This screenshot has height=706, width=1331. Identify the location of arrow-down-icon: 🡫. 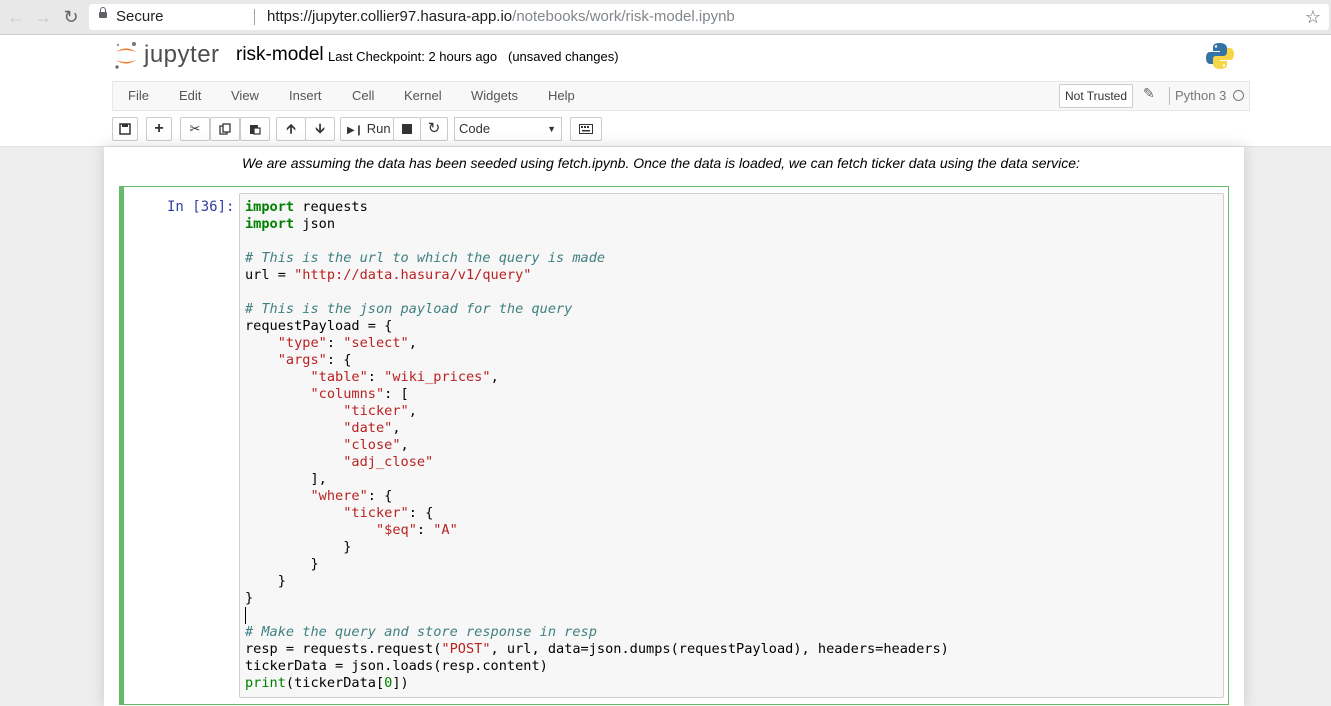
(320, 128).